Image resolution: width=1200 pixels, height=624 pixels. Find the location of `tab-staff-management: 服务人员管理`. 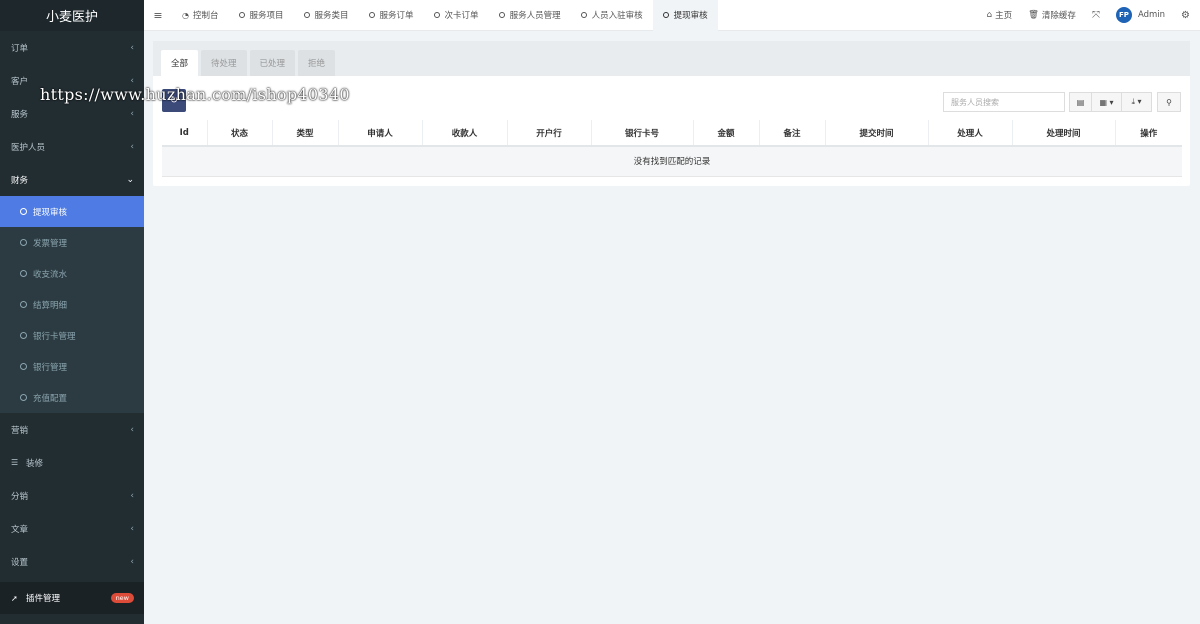

tab-staff-management: 服务人员管理 is located at coordinates (530, 15).